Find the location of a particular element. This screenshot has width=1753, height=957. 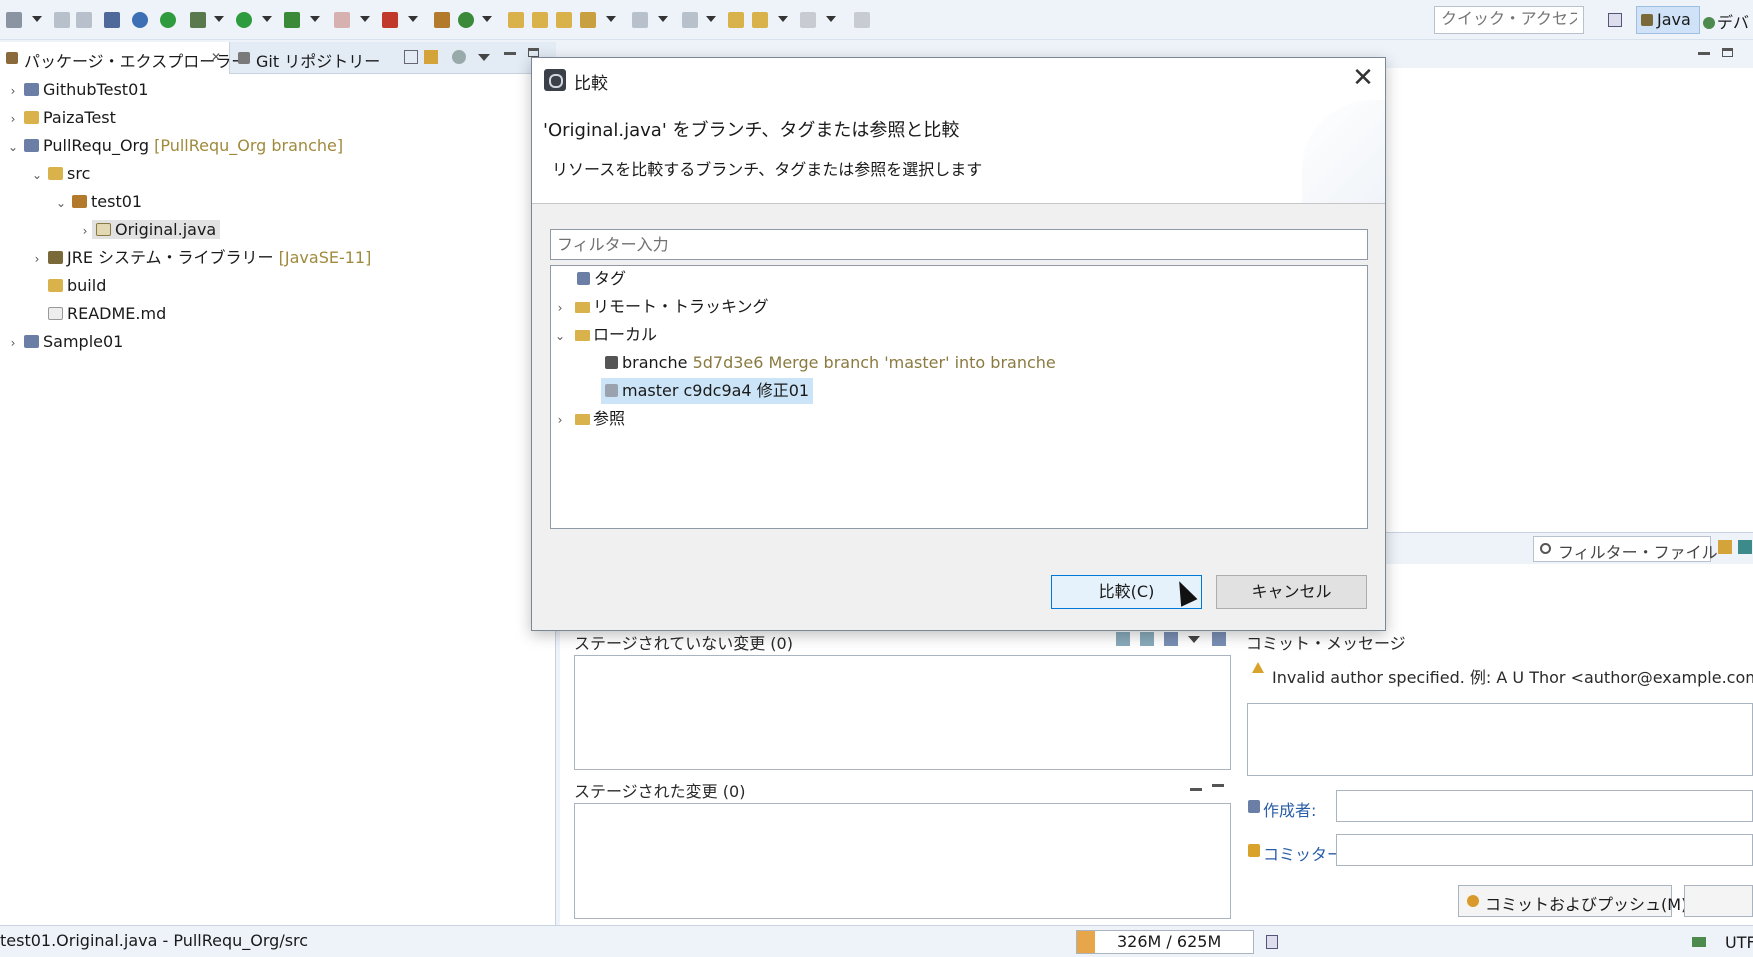

unstaged-changes-list is located at coordinates (902, 712).